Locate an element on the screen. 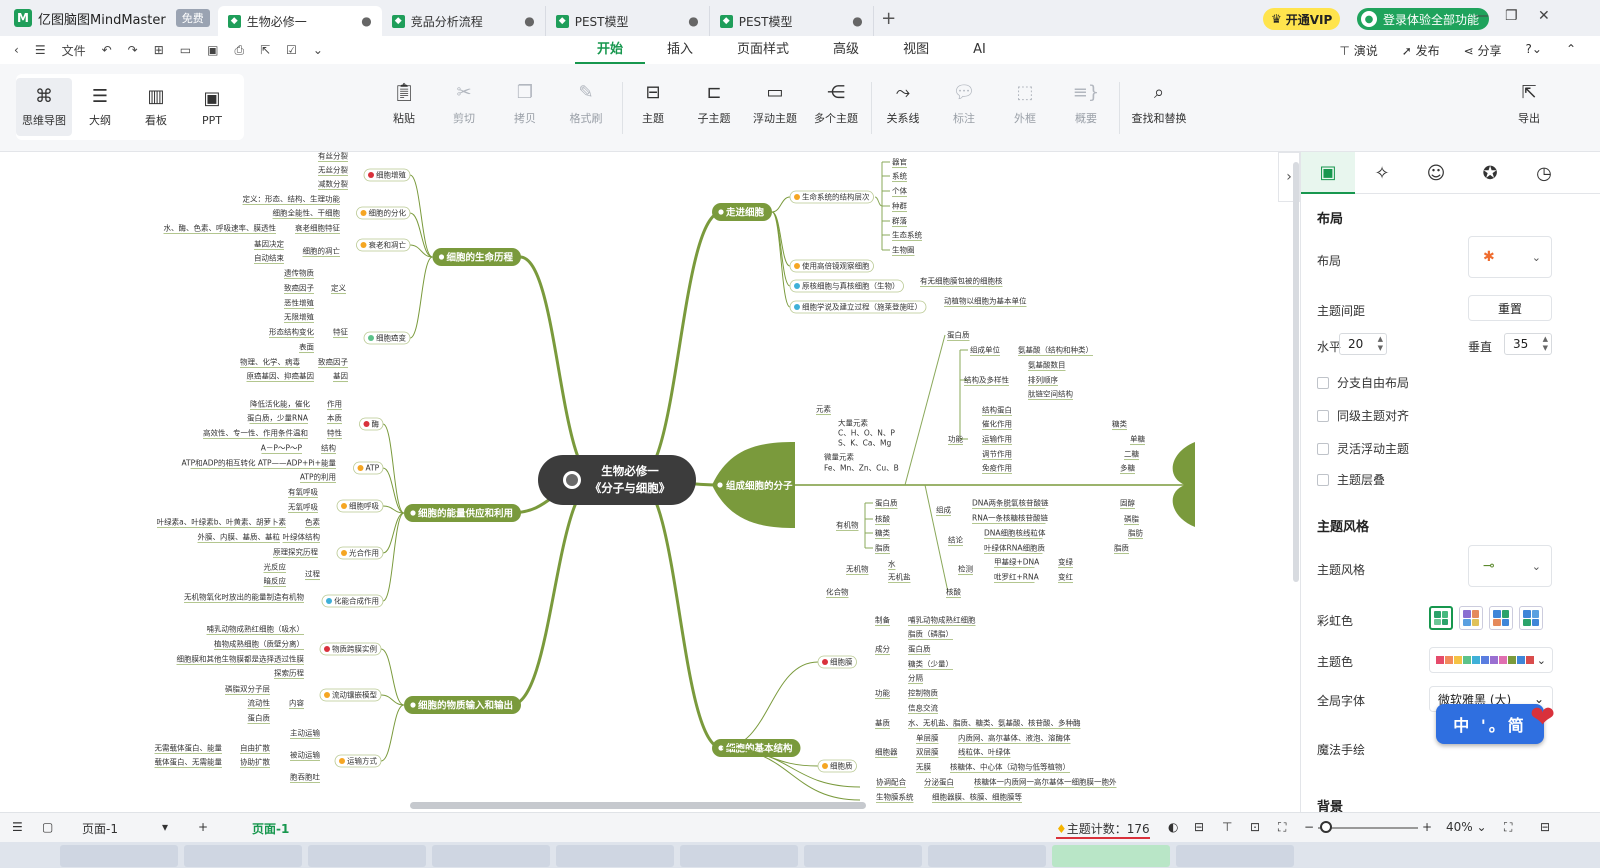 Image resolution: width=1600 pixels, height=868 pixels. topic-label: 定义：形态、结构、生理功能 is located at coordinates (292, 199).